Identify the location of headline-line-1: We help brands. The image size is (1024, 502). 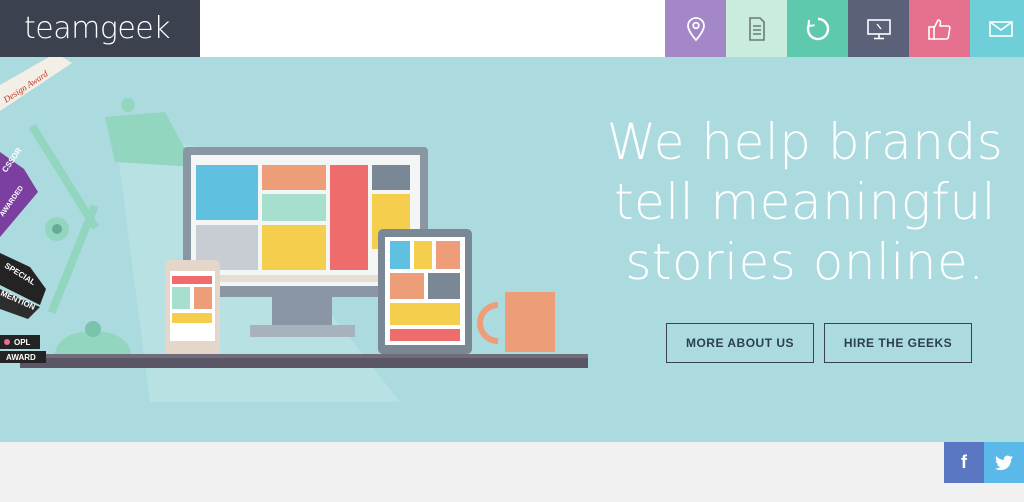
(805, 142).